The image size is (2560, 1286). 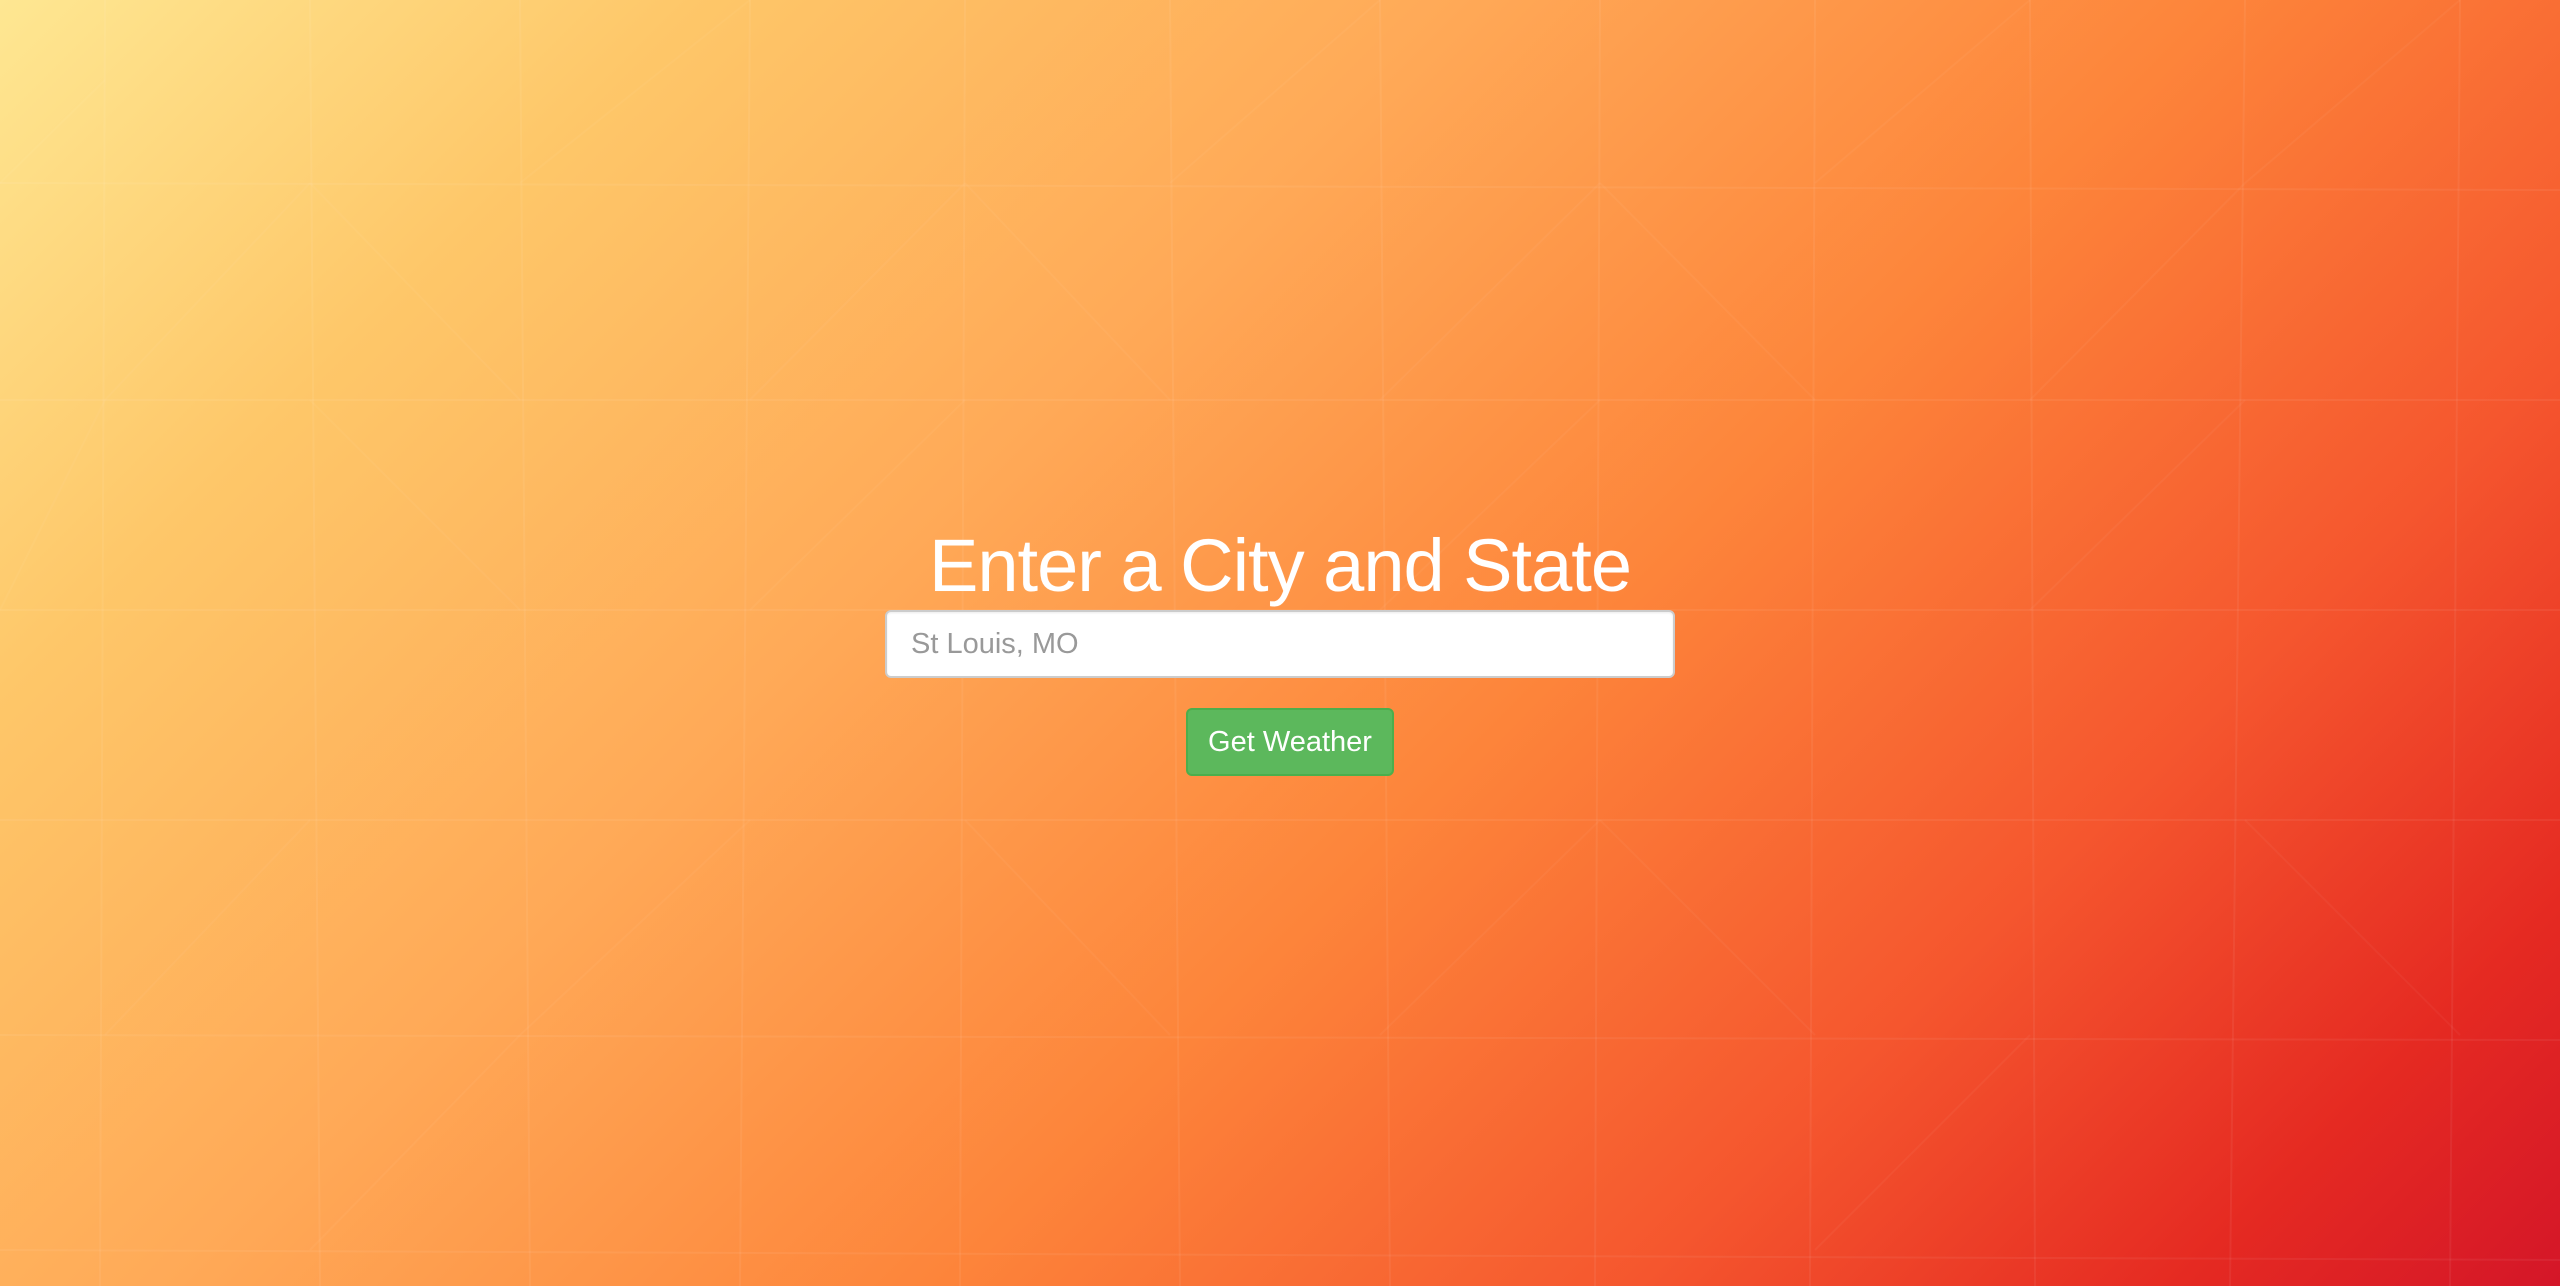 I want to click on city-state-input, so click(x=1280, y=644).